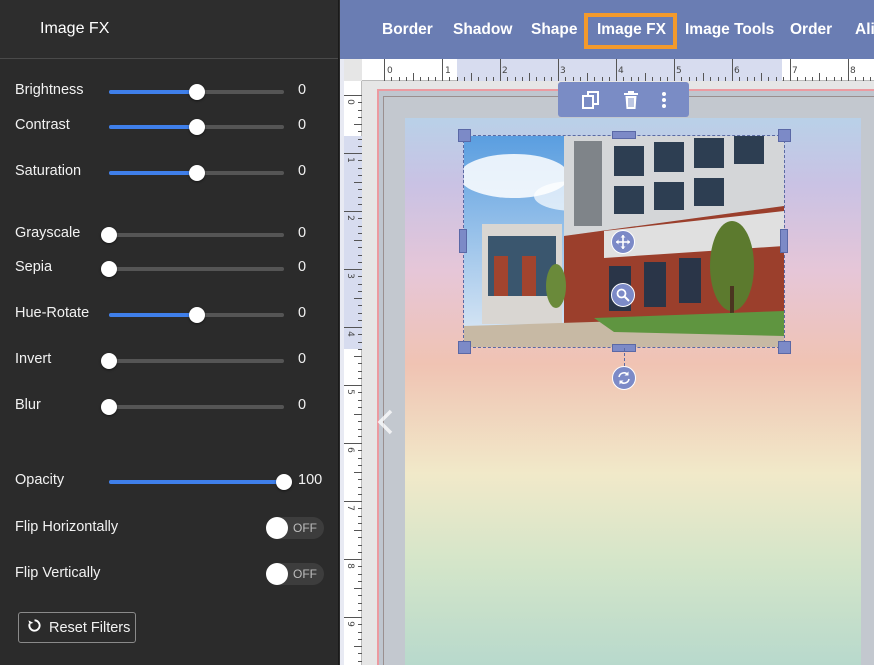 The image size is (874, 665). Describe the element at coordinates (192, 361) in the screenshot. I see `invert-slider` at that location.